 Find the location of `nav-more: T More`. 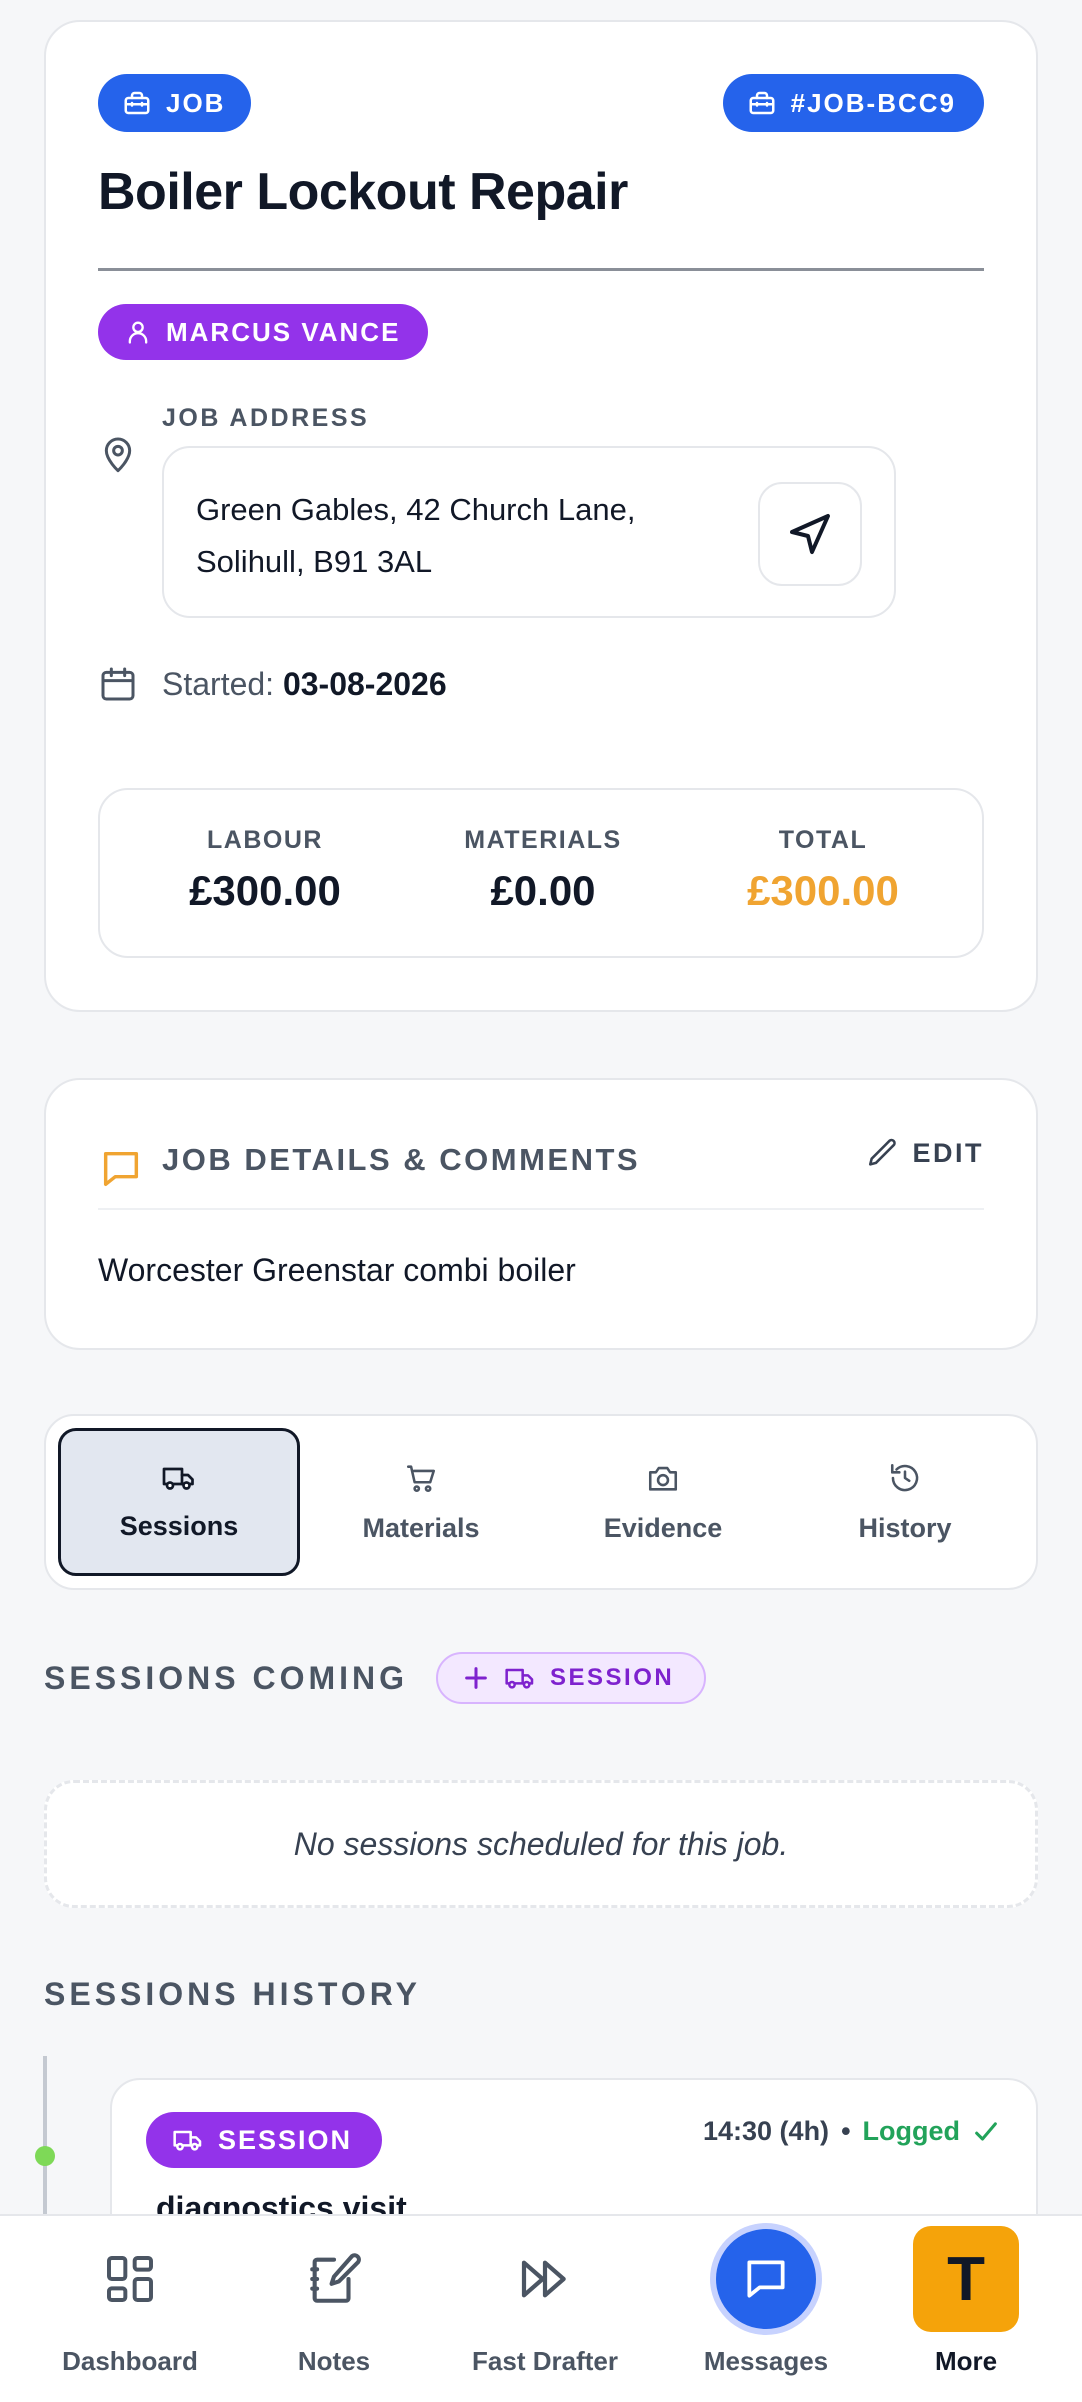

nav-more: T More is located at coordinates (966, 2309).